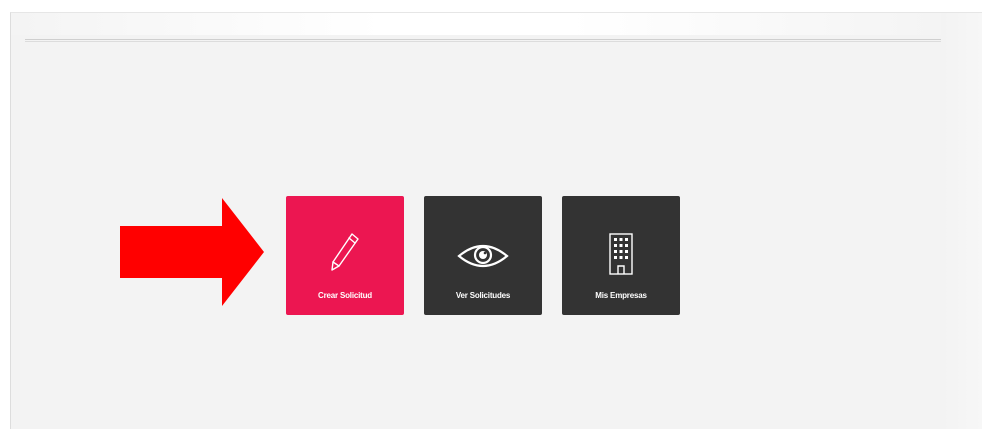  Describe the element at coordinates (962, 221) in the screenshot. I see `scrollbar-track` at that location.